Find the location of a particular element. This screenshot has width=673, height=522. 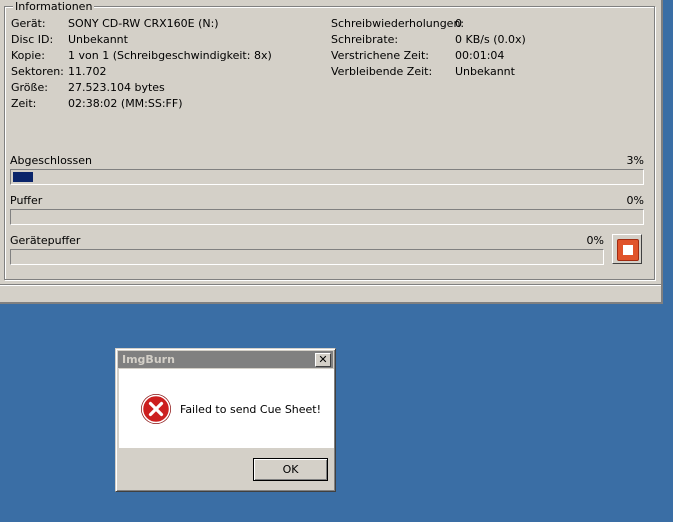

device-value: SONY CD-RW CRX160E (N:) is located at coordinates (143, 23).